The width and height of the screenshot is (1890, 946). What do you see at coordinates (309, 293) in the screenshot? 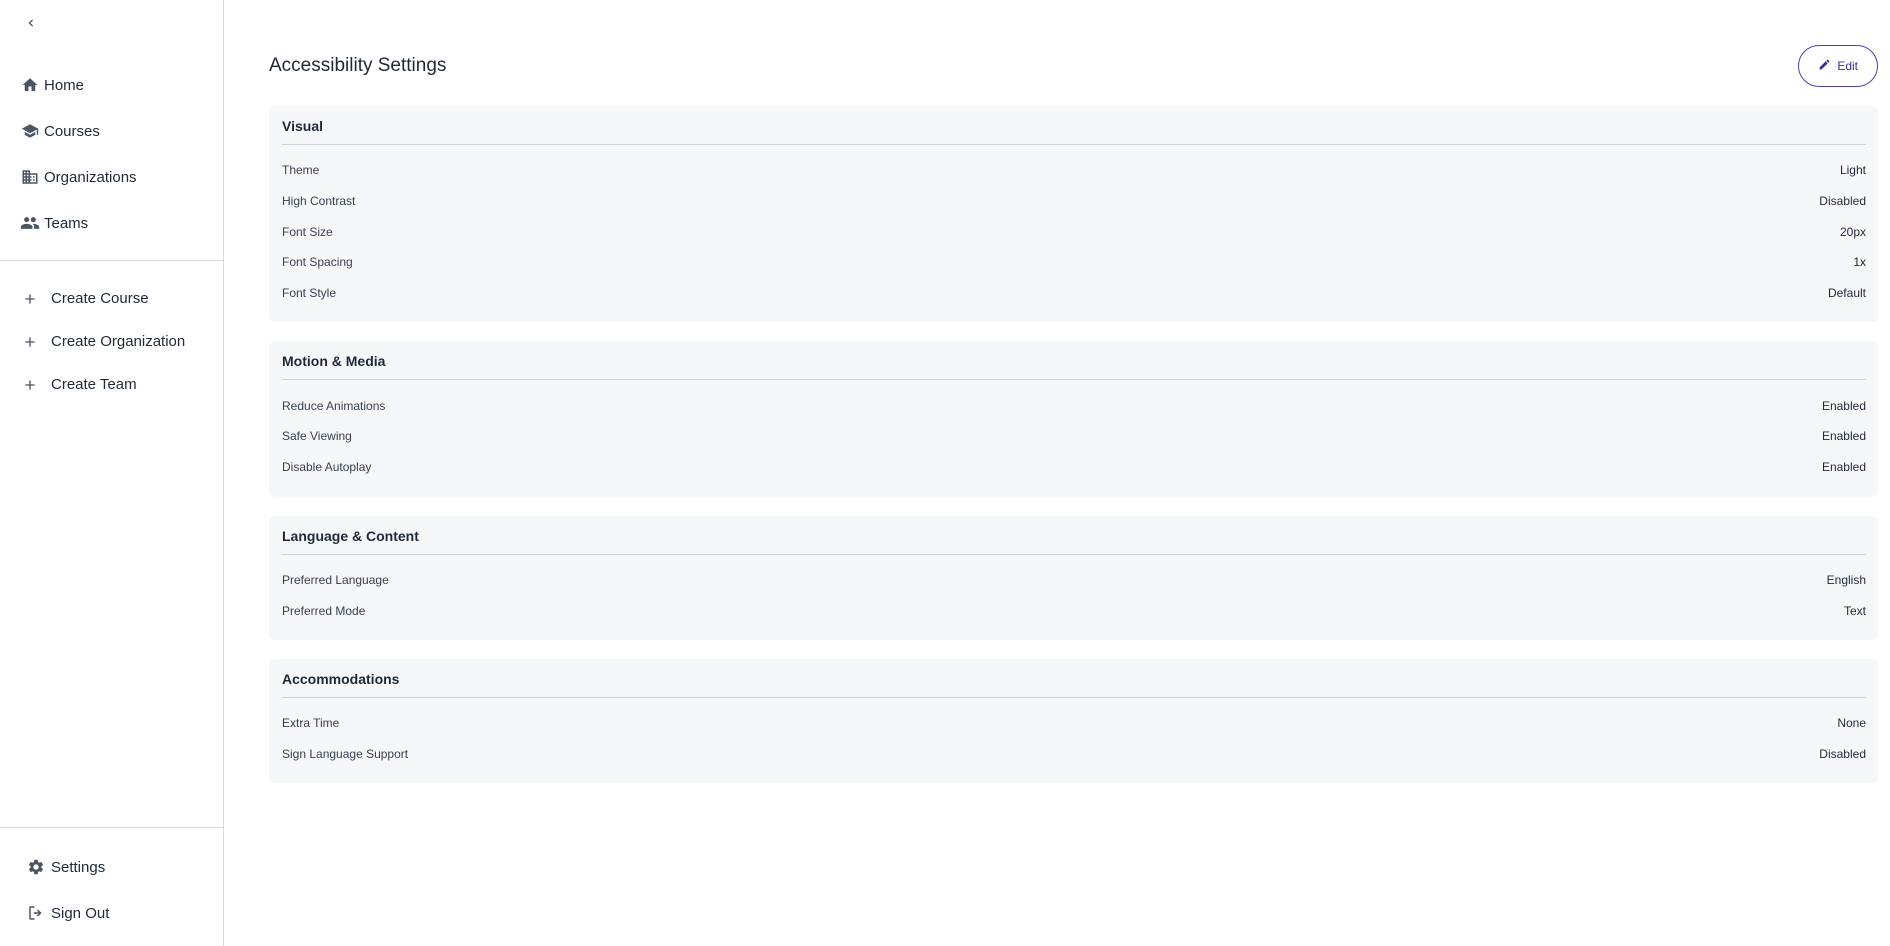
I see `setting-label: Font Style` at bounding box center [309, 293].